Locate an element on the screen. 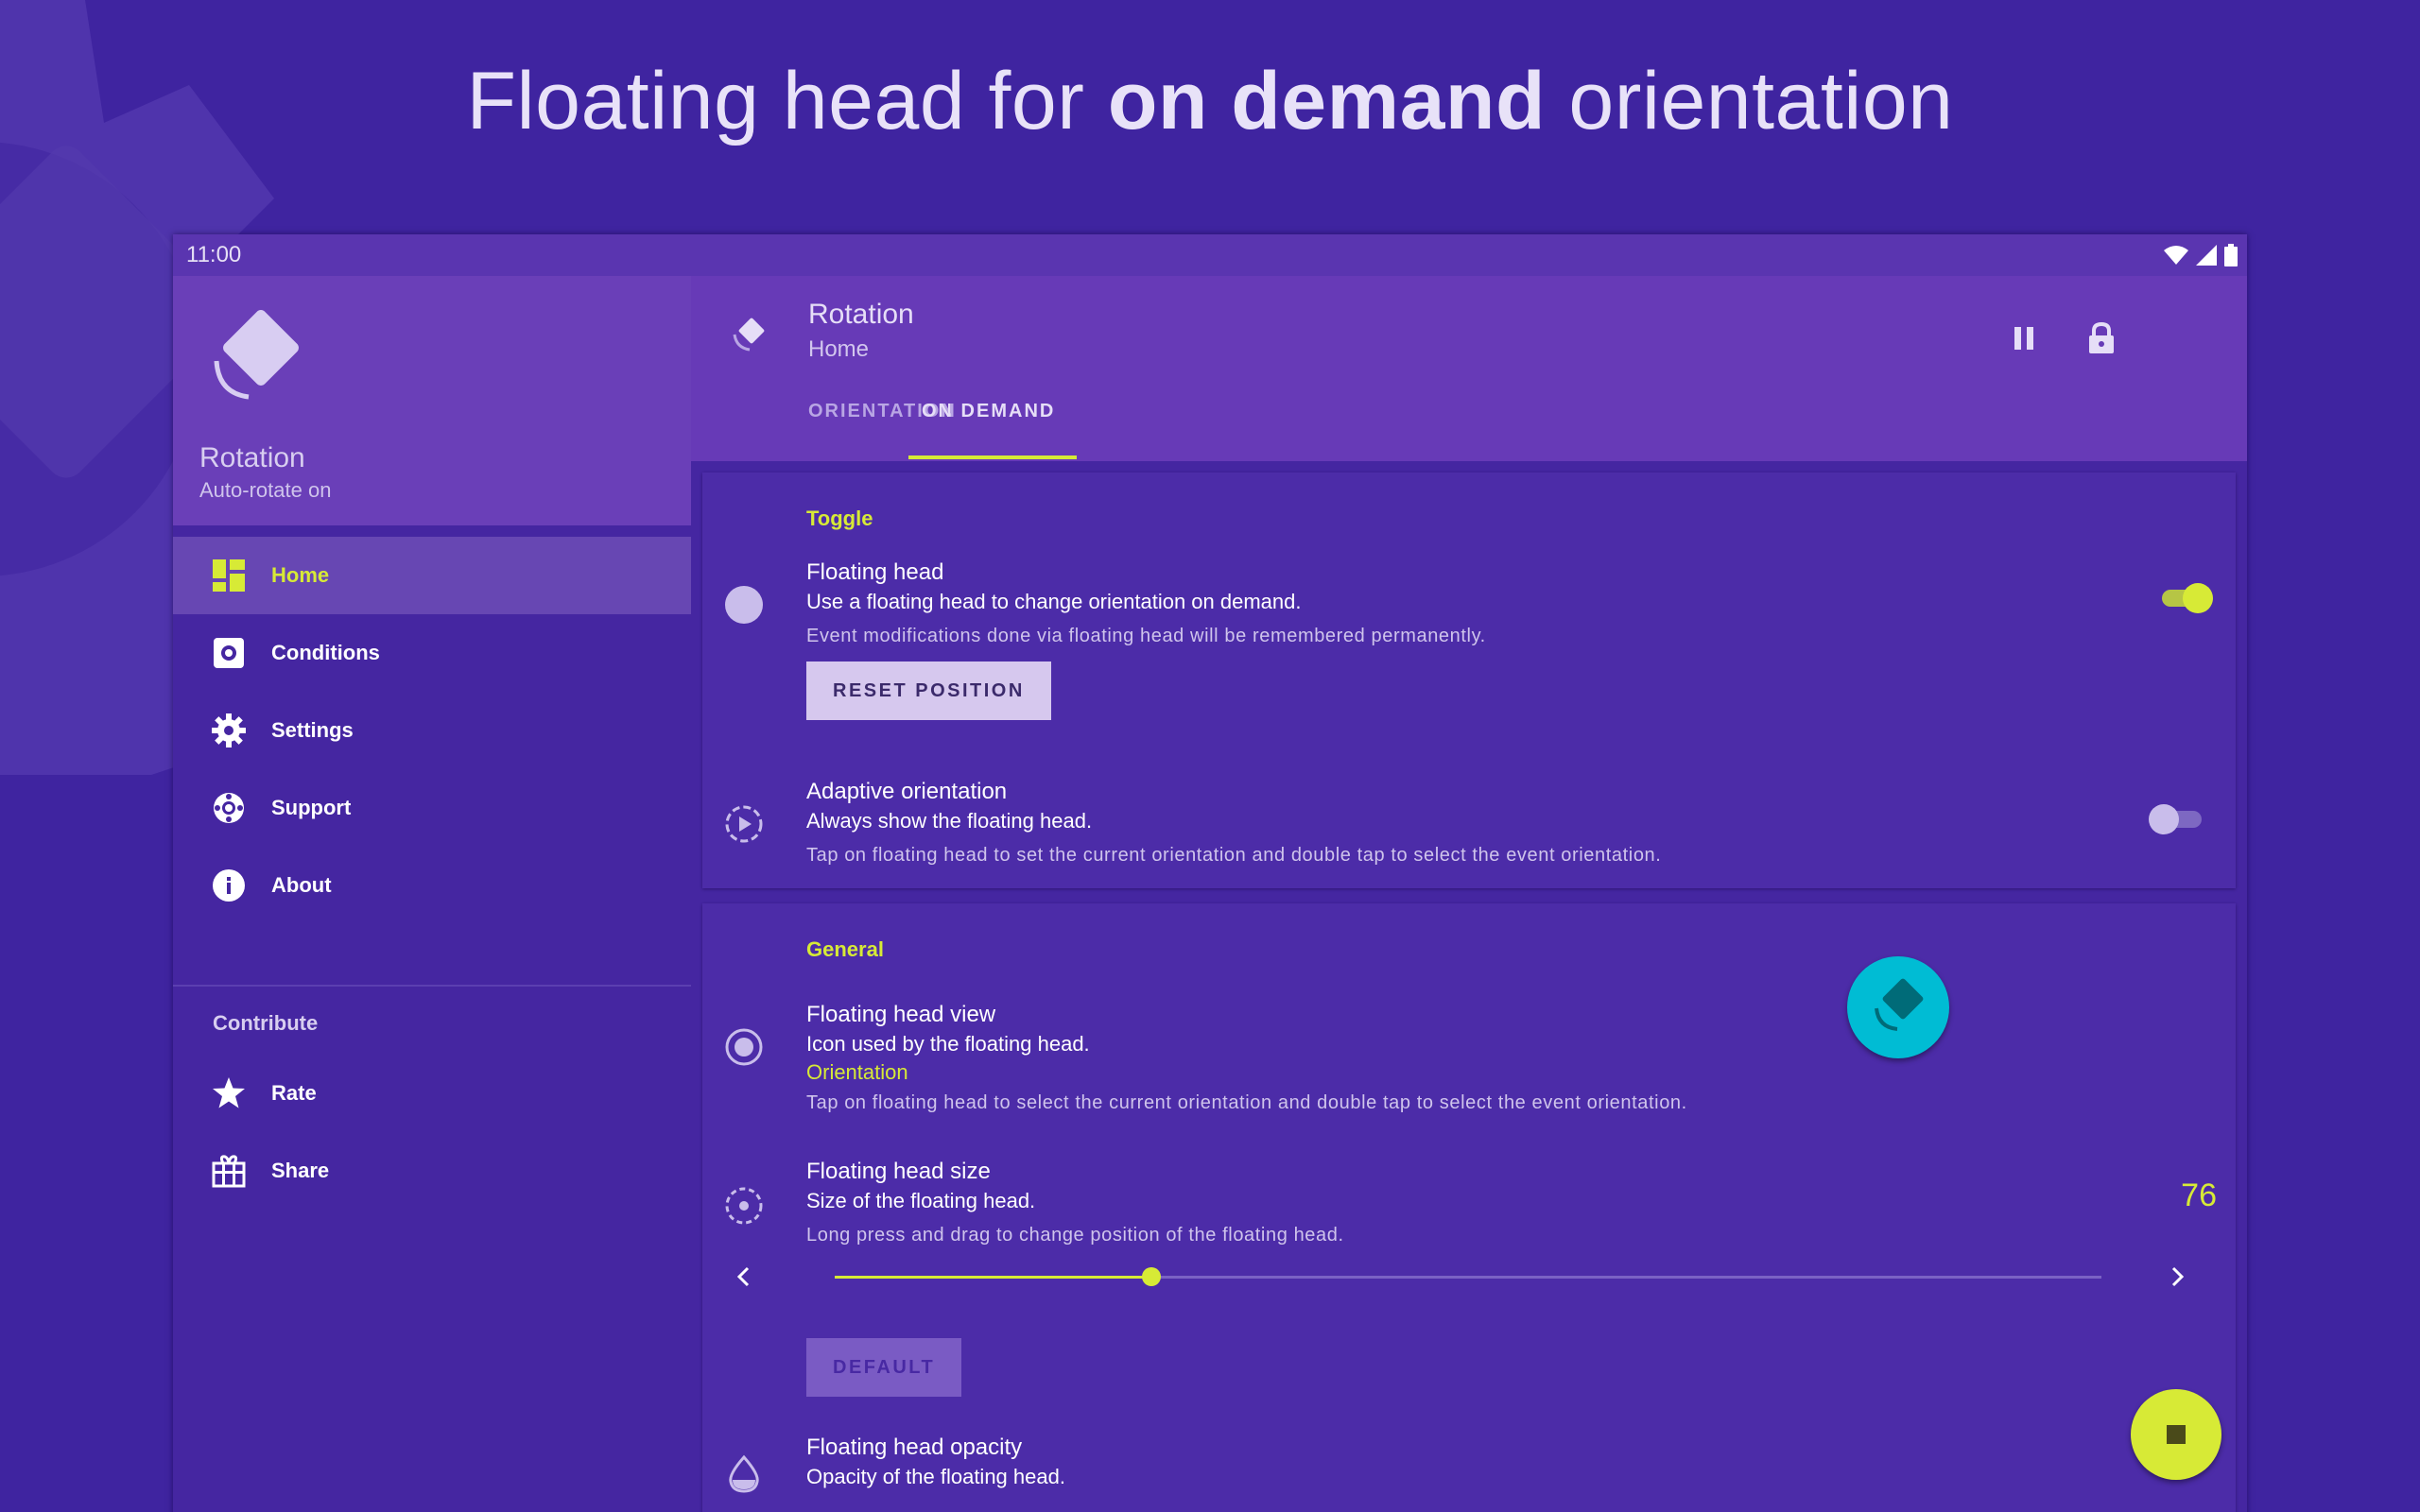 Image resolution: width=2420 pixels, height=1512 pixels. battery-icon is located at coordinates (2231, 255).